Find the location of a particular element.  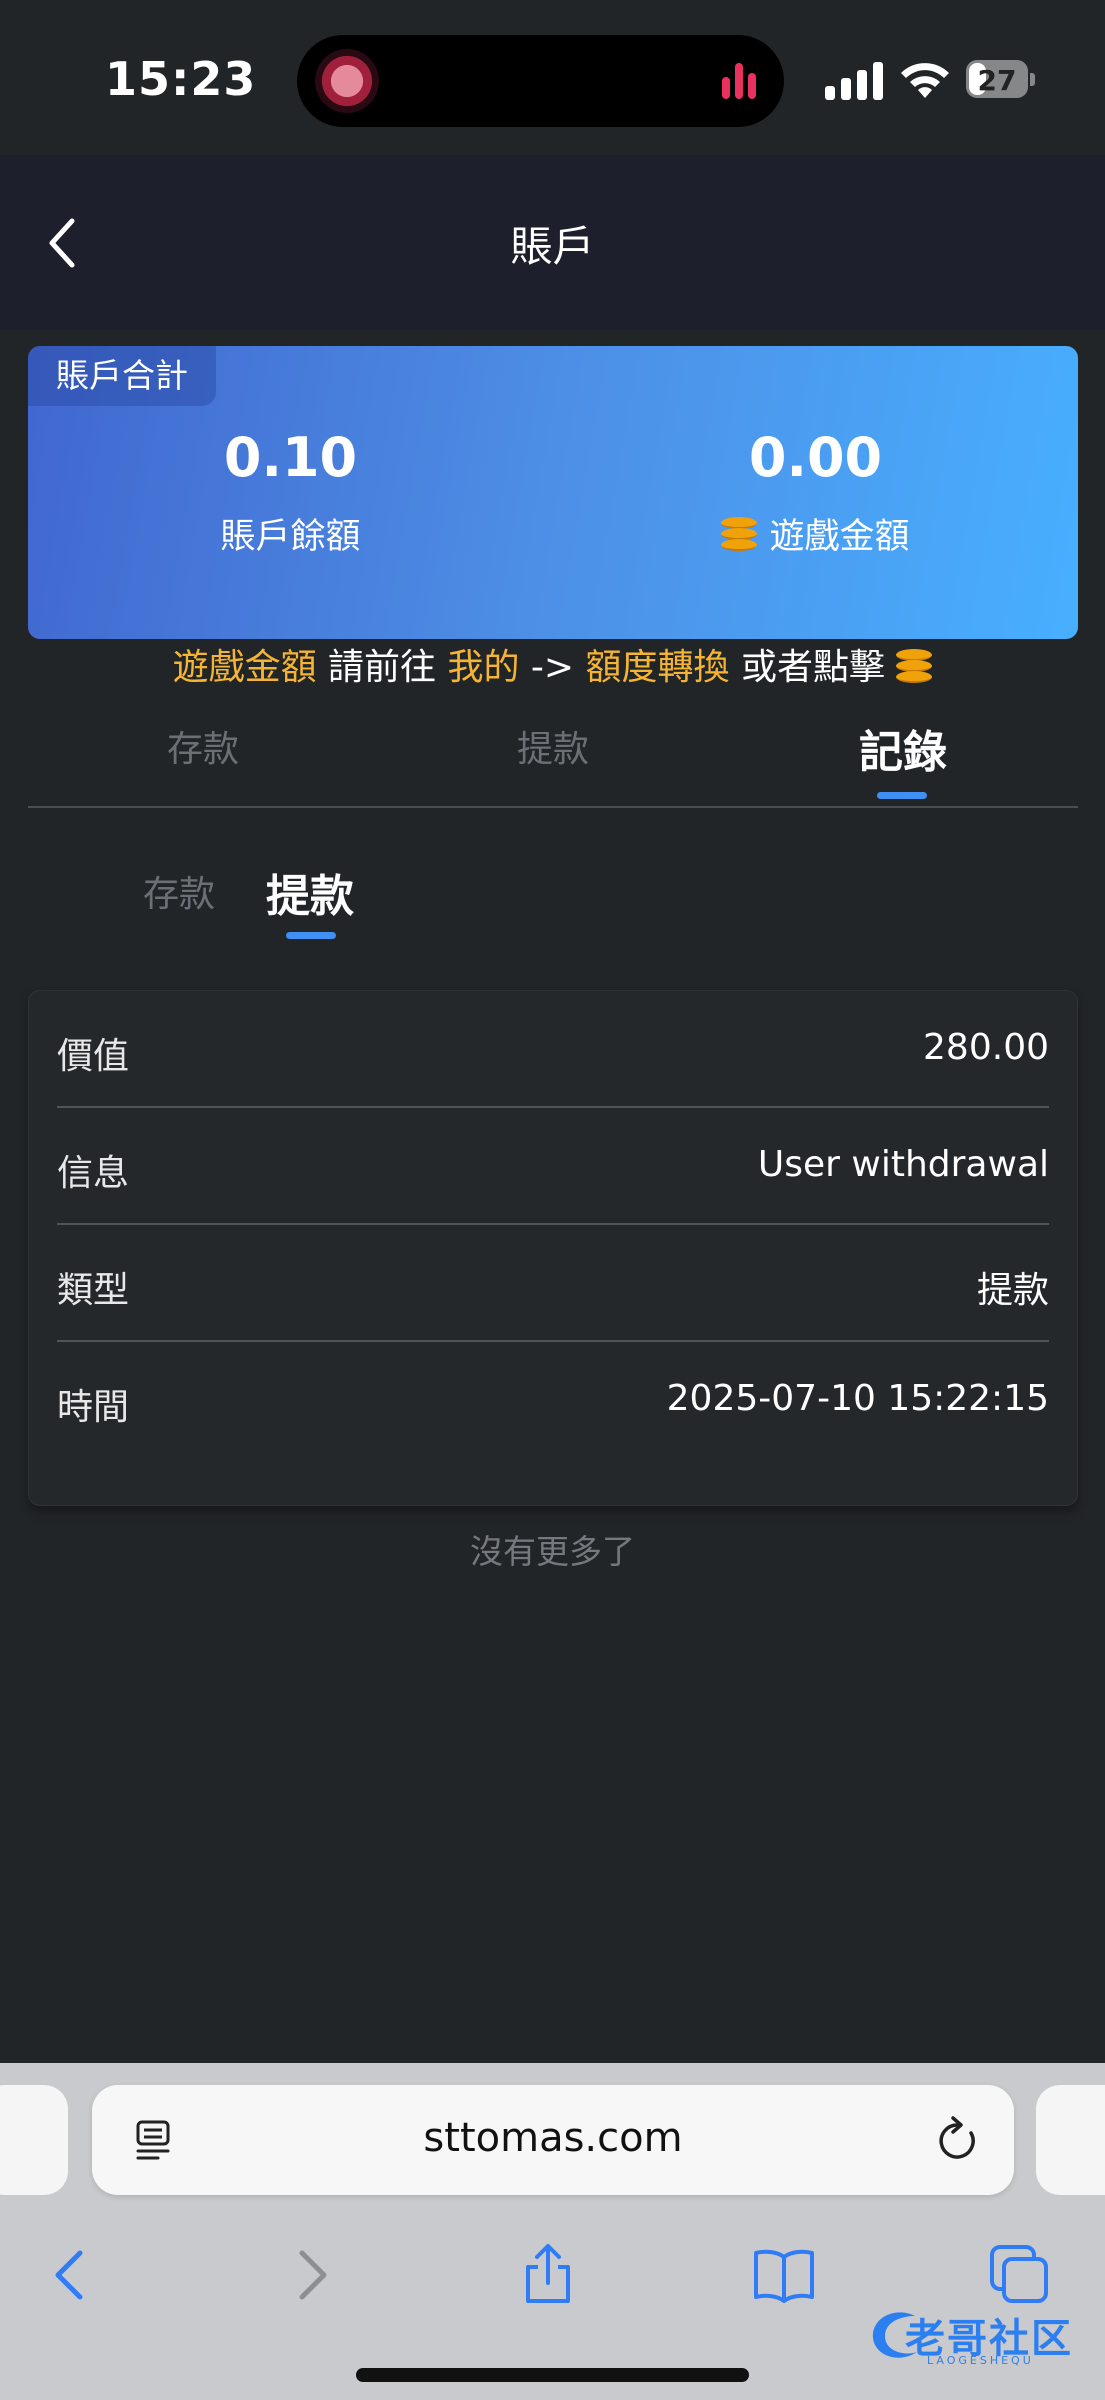

record-value: 280.00 is located at coordinates (986, 1047).